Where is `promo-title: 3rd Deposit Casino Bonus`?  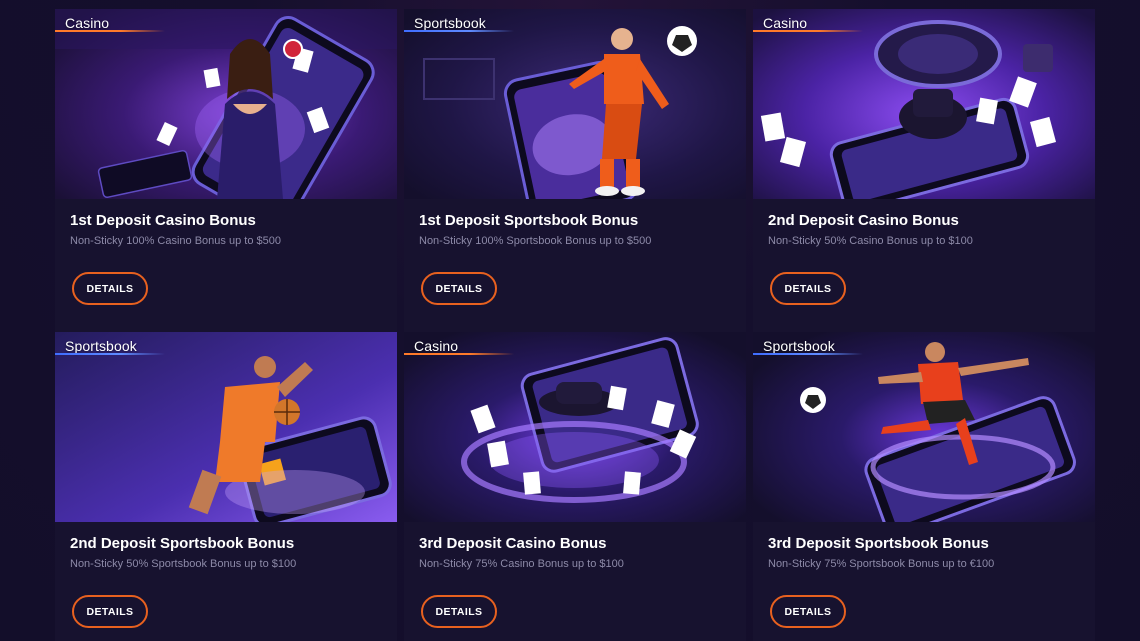
promo-title: 3rd Deposit Casino Bonus is located at coordinates (513, 543).